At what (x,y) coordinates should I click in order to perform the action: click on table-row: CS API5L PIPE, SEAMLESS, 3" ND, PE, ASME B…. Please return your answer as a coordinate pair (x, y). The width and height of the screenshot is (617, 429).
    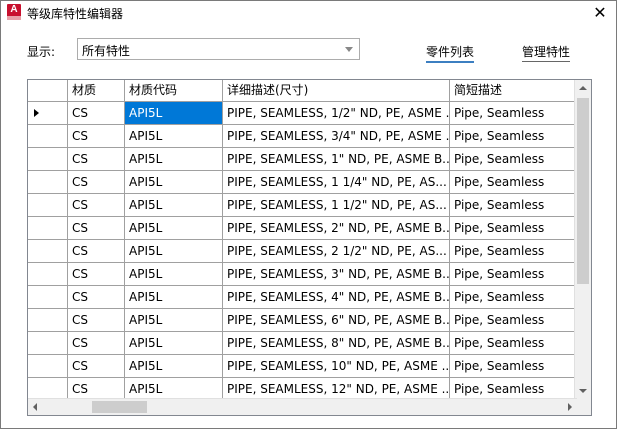
    Looking at the image, I should click on (303, 274).